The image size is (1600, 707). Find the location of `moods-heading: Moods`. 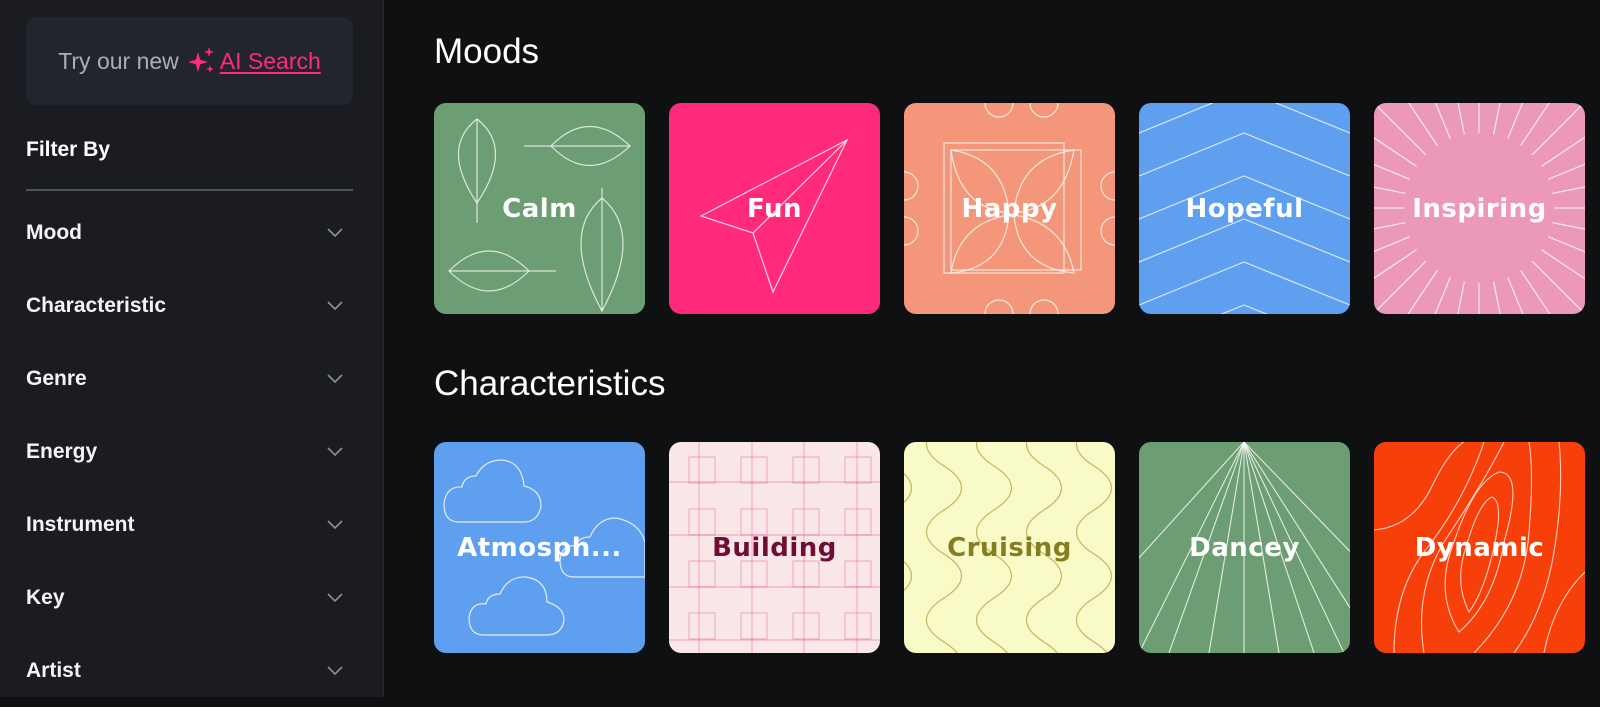

moods-heading: Moods is located at coordinates (487, 51).